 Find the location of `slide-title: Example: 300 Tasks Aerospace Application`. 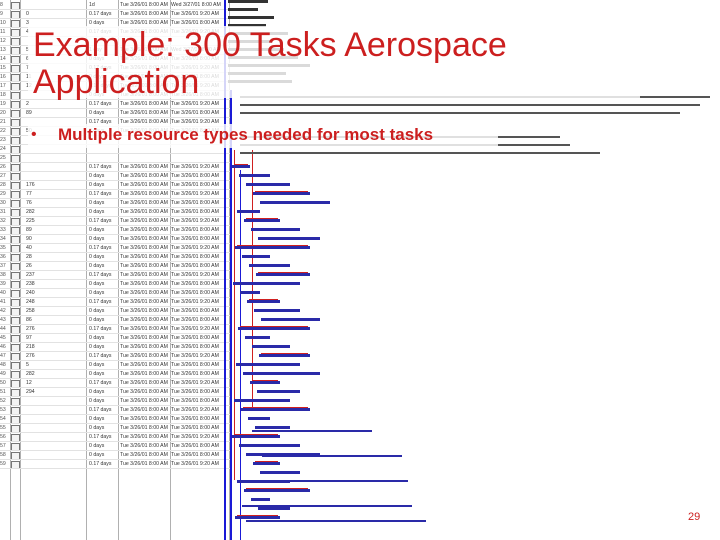

slide-title: Example: 300 Tasks Aerospace Application is located at coordinates (270, 63).